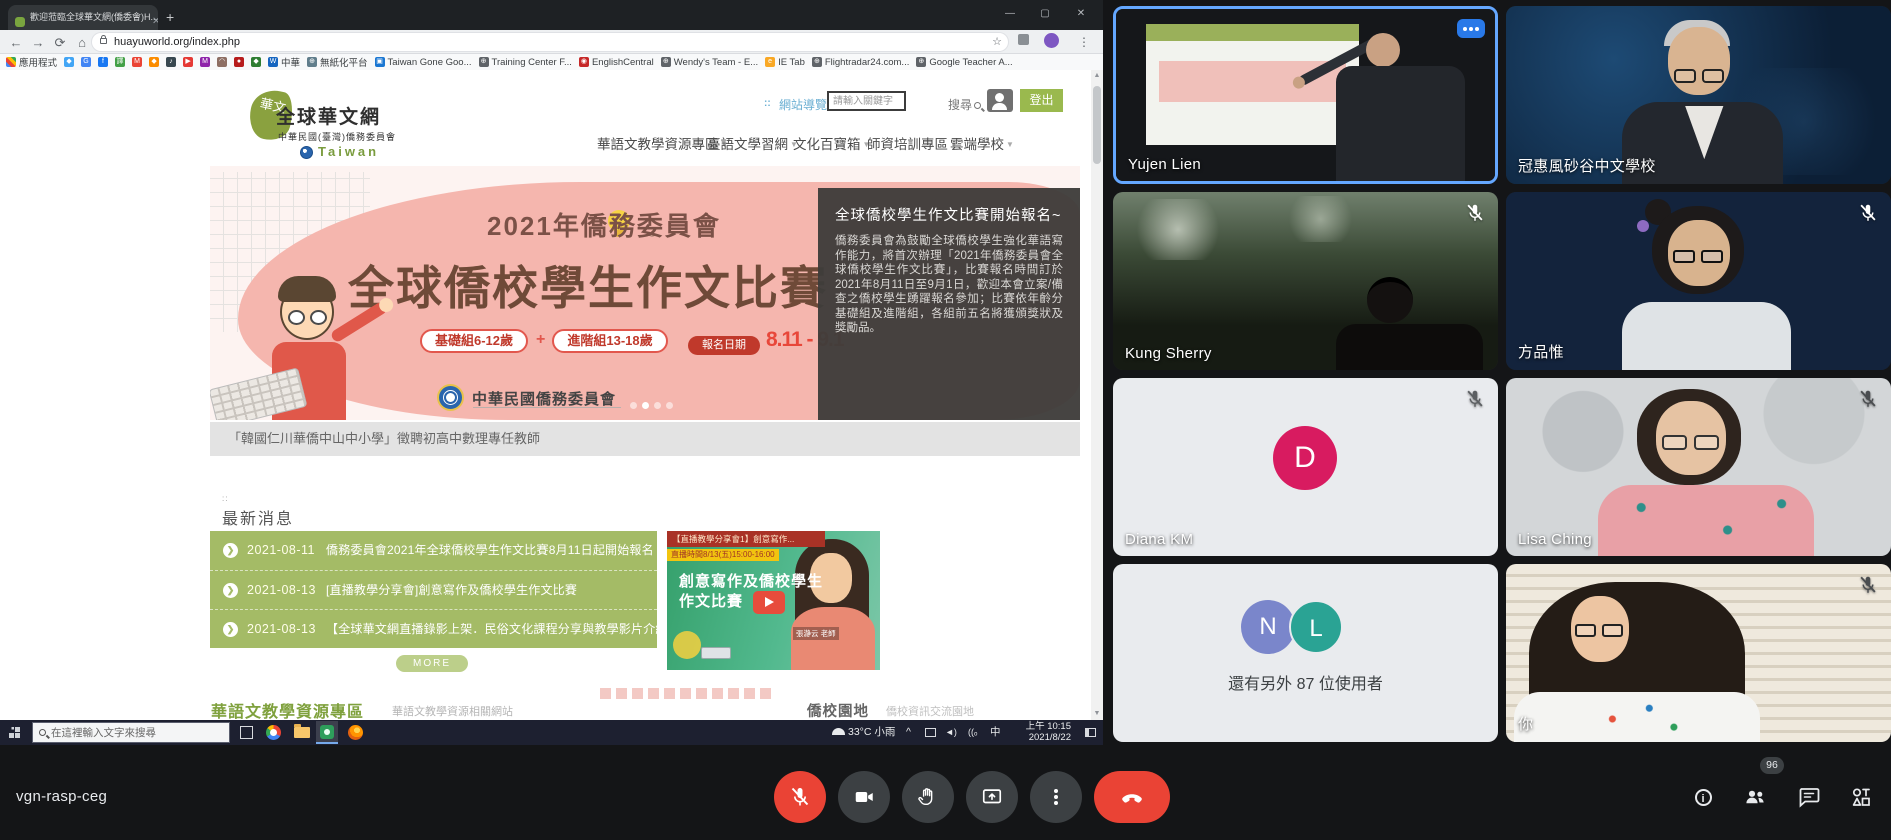 This screenshot has width=1891, height=840. Describe the element at coordinates (327, 732) in the screenshot. I see `meet-taskbar-icon` at that location.